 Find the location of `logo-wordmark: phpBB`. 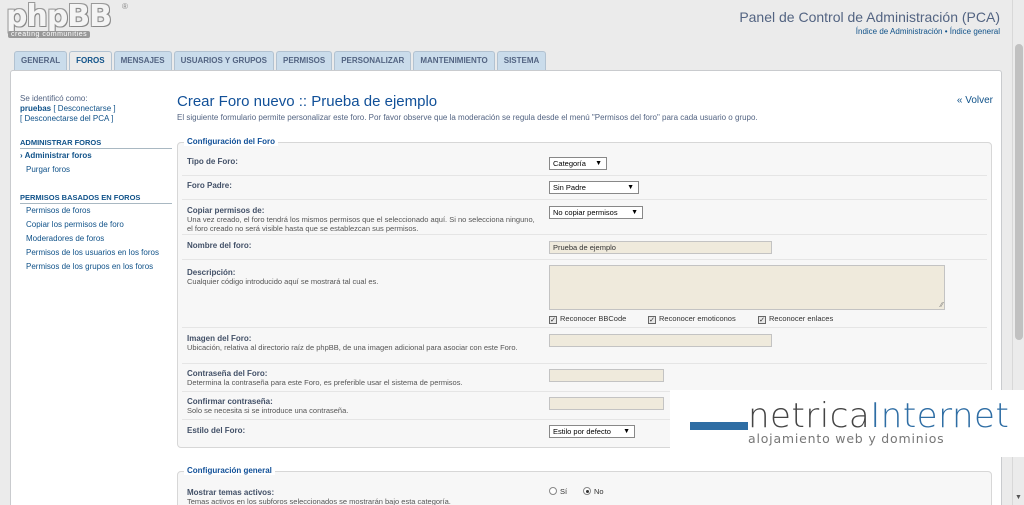

logo-wordmark: phpBB is located at coordinates (59, 17).